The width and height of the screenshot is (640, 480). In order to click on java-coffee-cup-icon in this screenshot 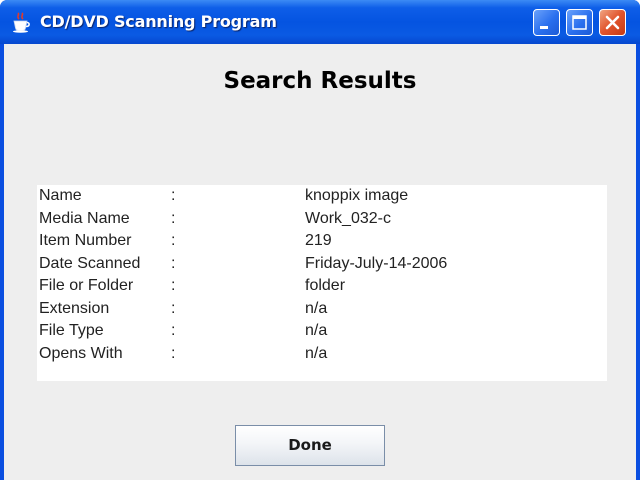, I will do `click(21, 22)`.